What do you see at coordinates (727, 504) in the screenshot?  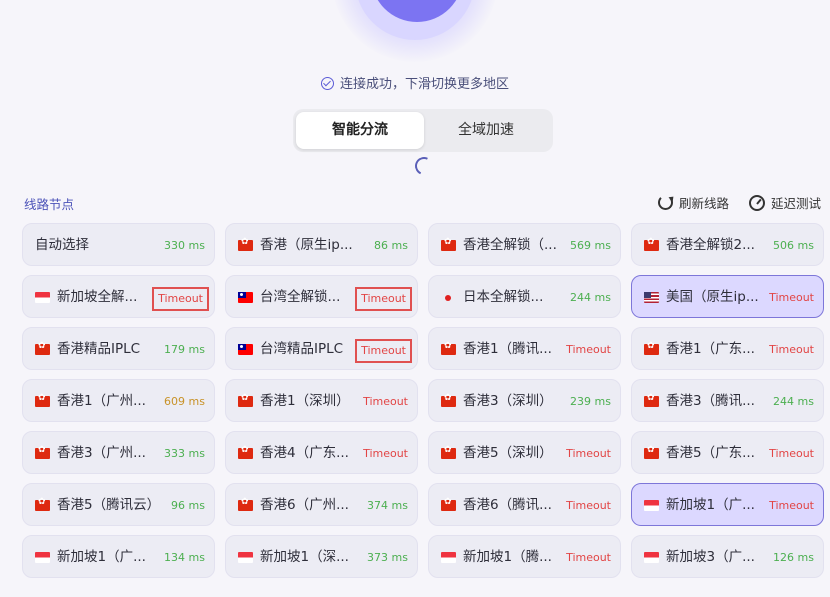 I see `node-card: 新加坡1（广... Timeout` at bounding box center [727, 504].